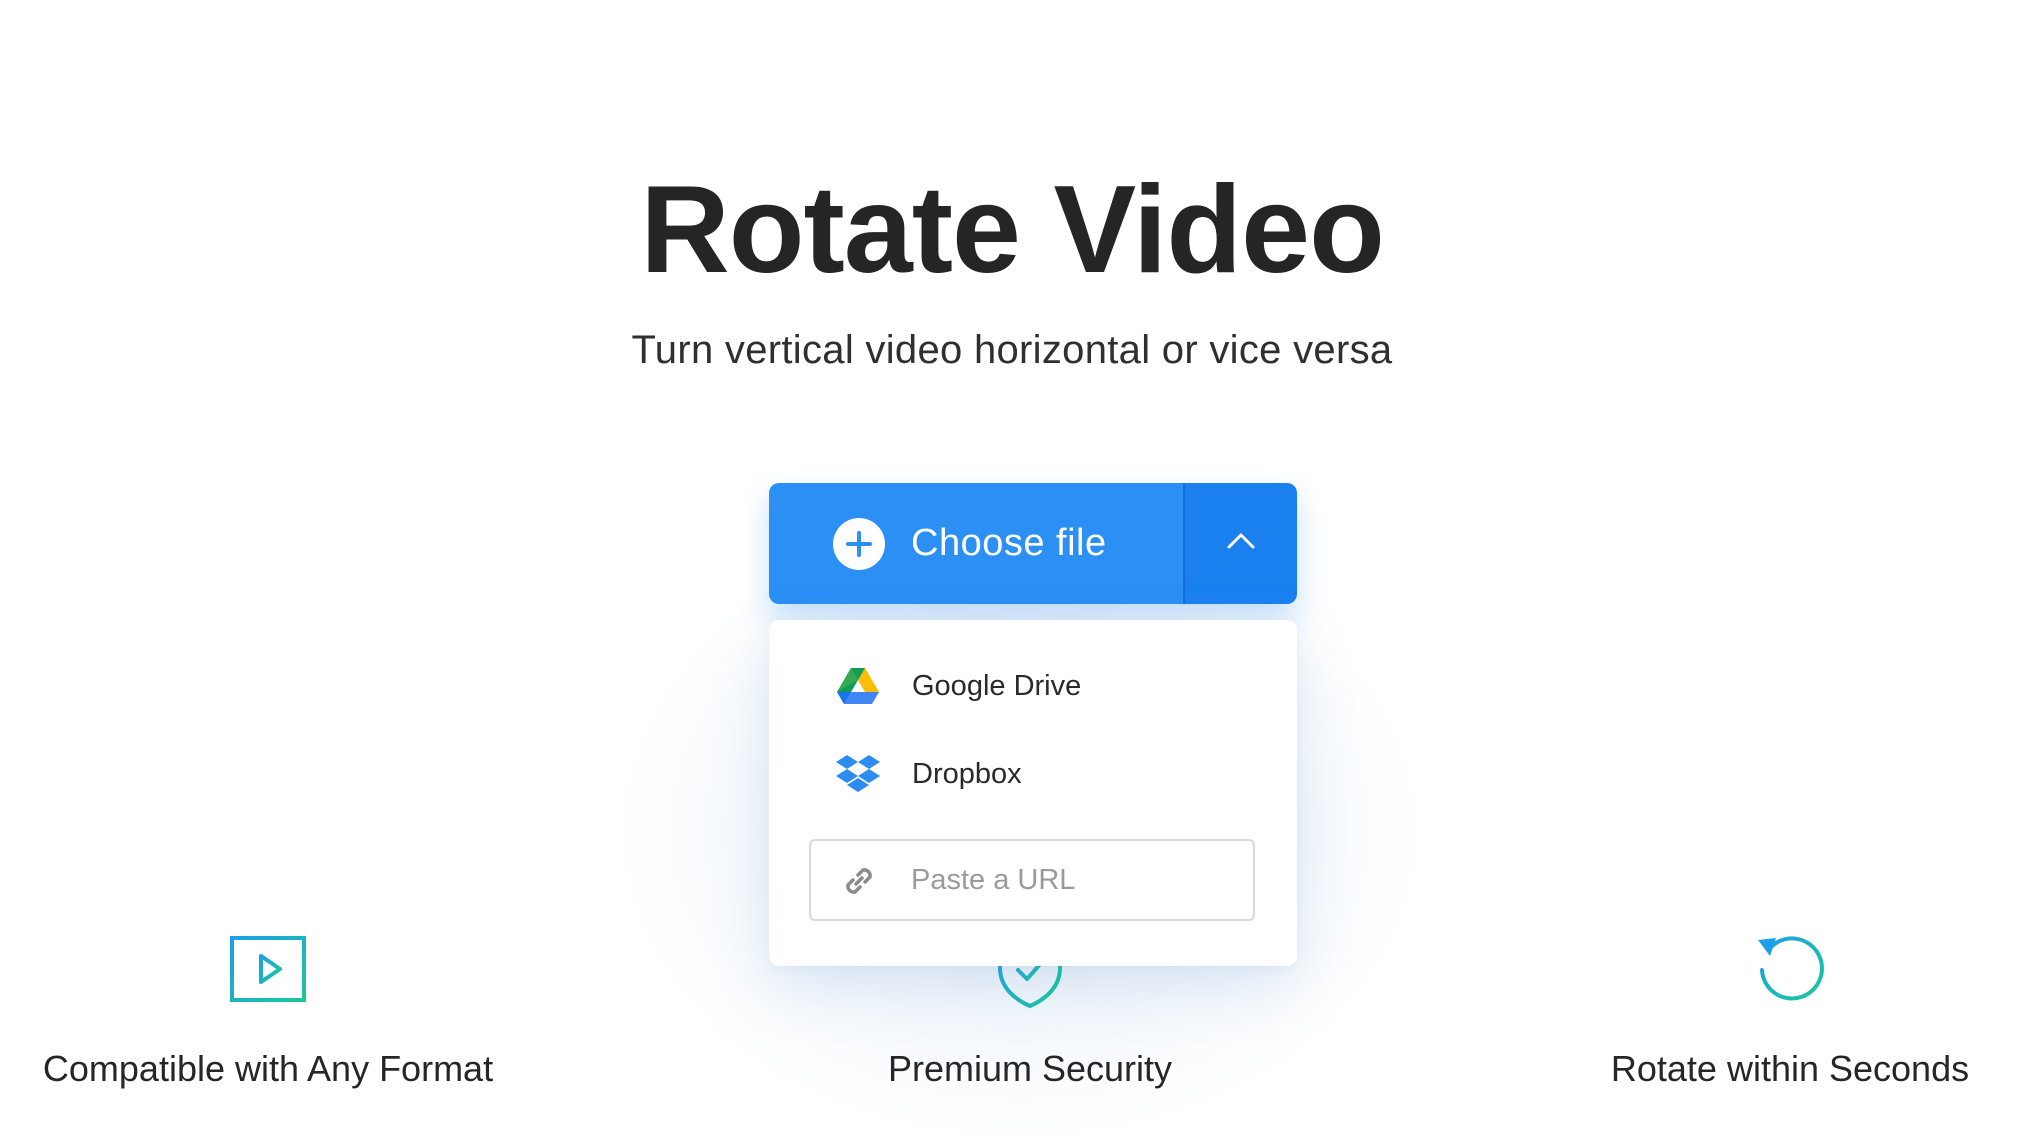 The height and width of the screenshot is (1140, 2024). I want to click on chevron-up-icon, so click(1241, 543).